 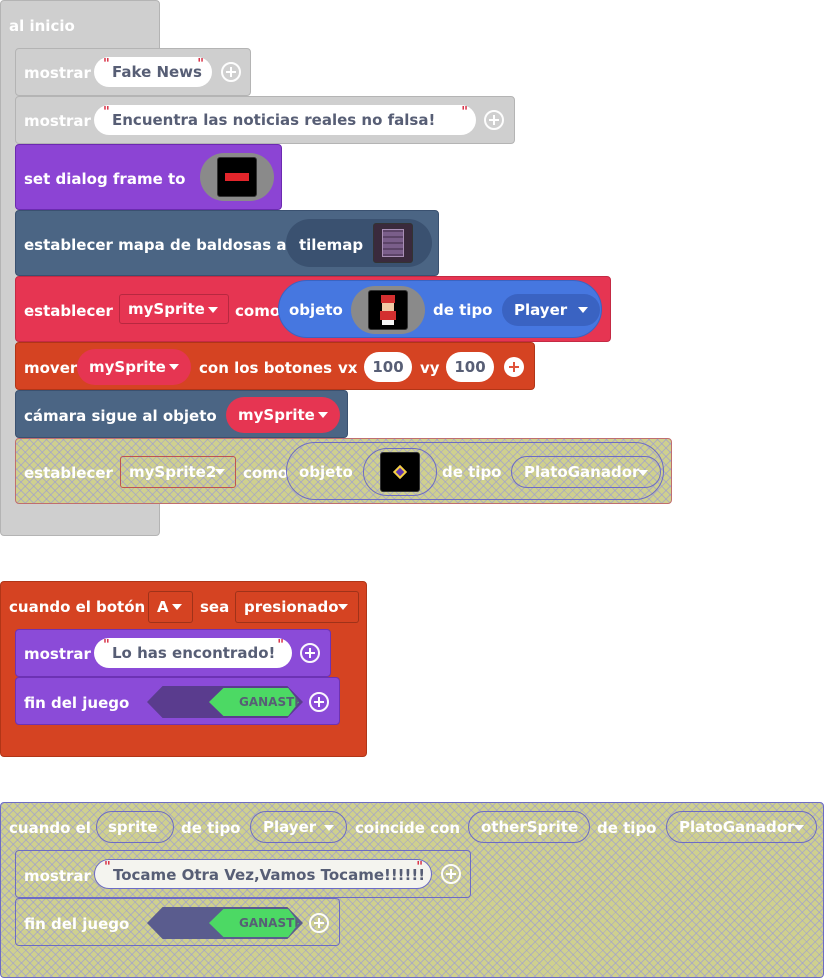 What do you see at coordinates (290, 827) in the screenshot?
I see `kind1-value: Player` at bounding box center [290, 827].